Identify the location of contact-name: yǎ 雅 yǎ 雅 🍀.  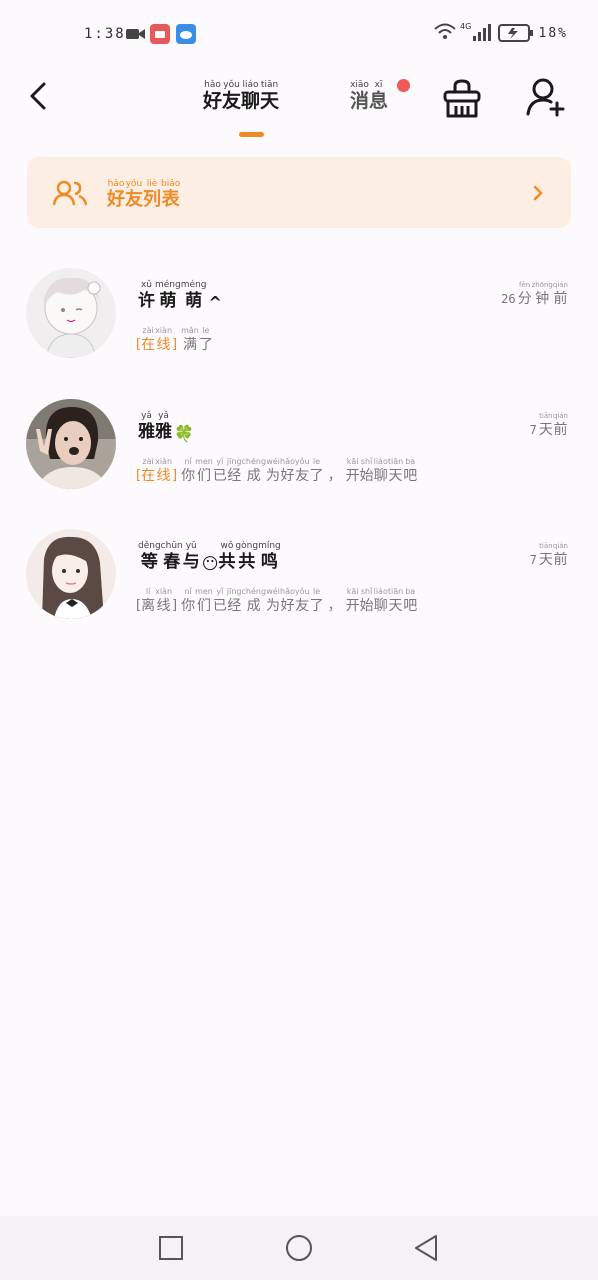
(166, 427).